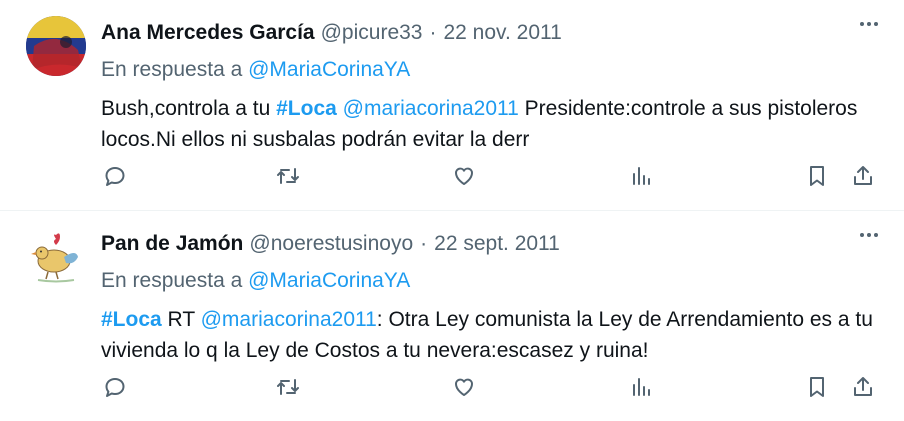  Describe the element at coordinates (189, 108) in the screenshot. I see `text-part: Bush,controla a tu` at that location.